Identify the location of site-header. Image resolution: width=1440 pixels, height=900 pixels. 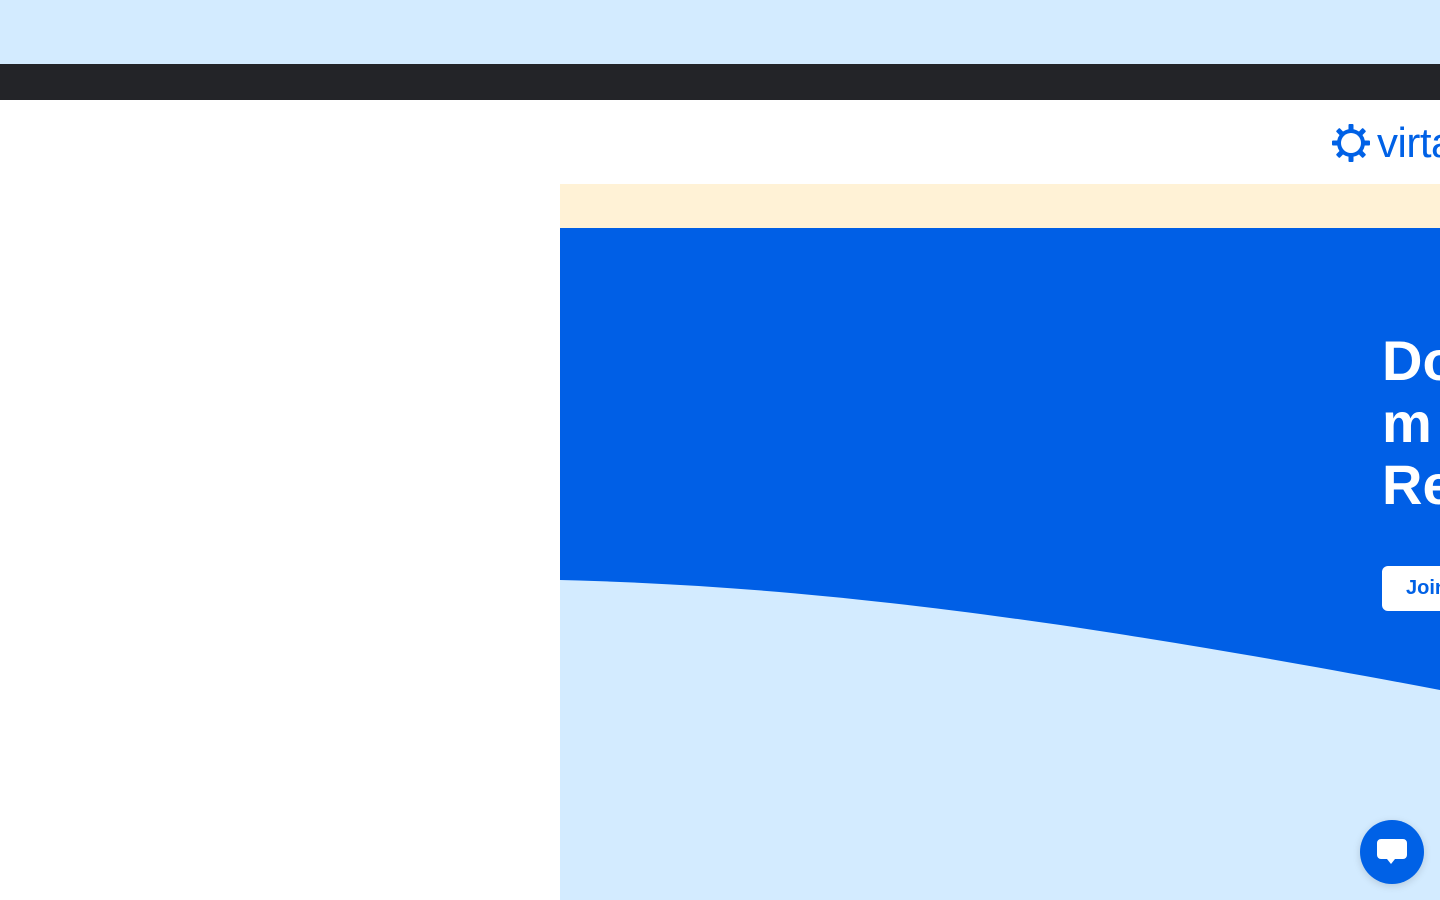
(720, 142).